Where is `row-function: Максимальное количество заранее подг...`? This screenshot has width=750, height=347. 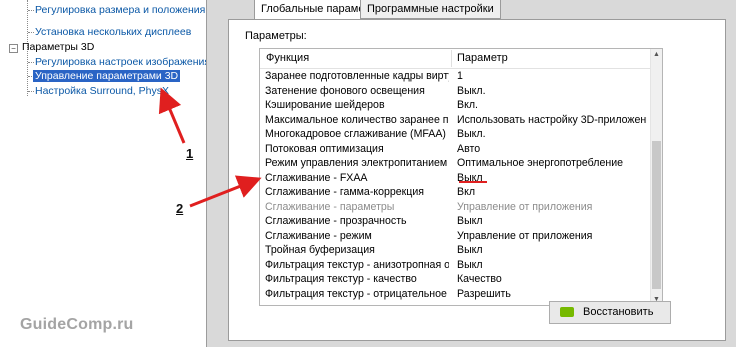 row-function: Максимальное количество заранее подг... is located at coordinates (357, 119).